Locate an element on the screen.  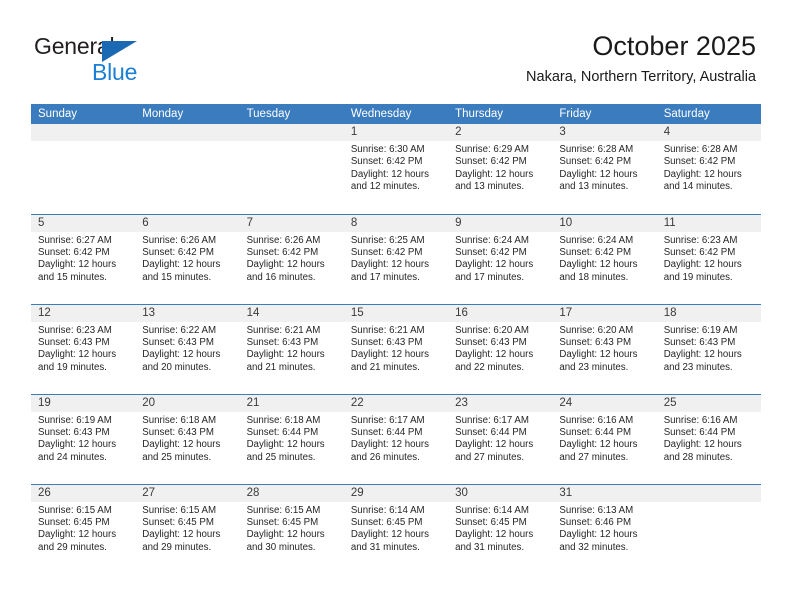
sunrise-time: Sunrise: 6:30 AM is located at coordinates (387, 149).